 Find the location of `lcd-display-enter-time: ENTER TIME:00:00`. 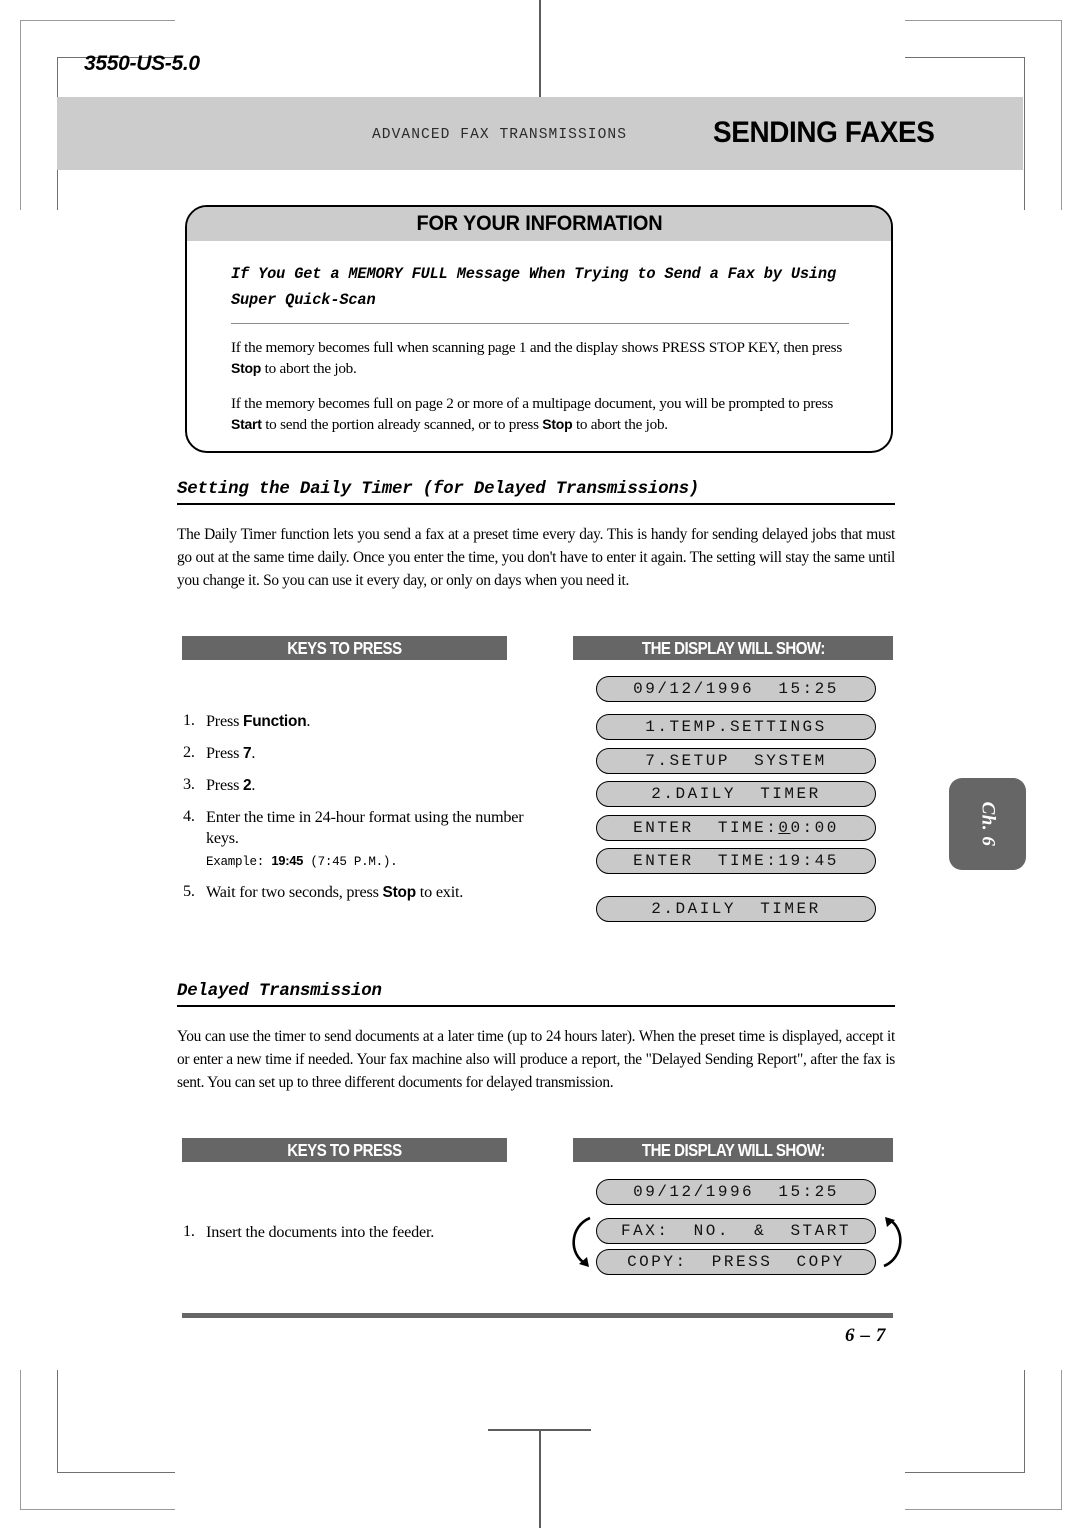

lcd-display-enter-time: ENTER TIME:00:00 is located at coordinates (736, 828).